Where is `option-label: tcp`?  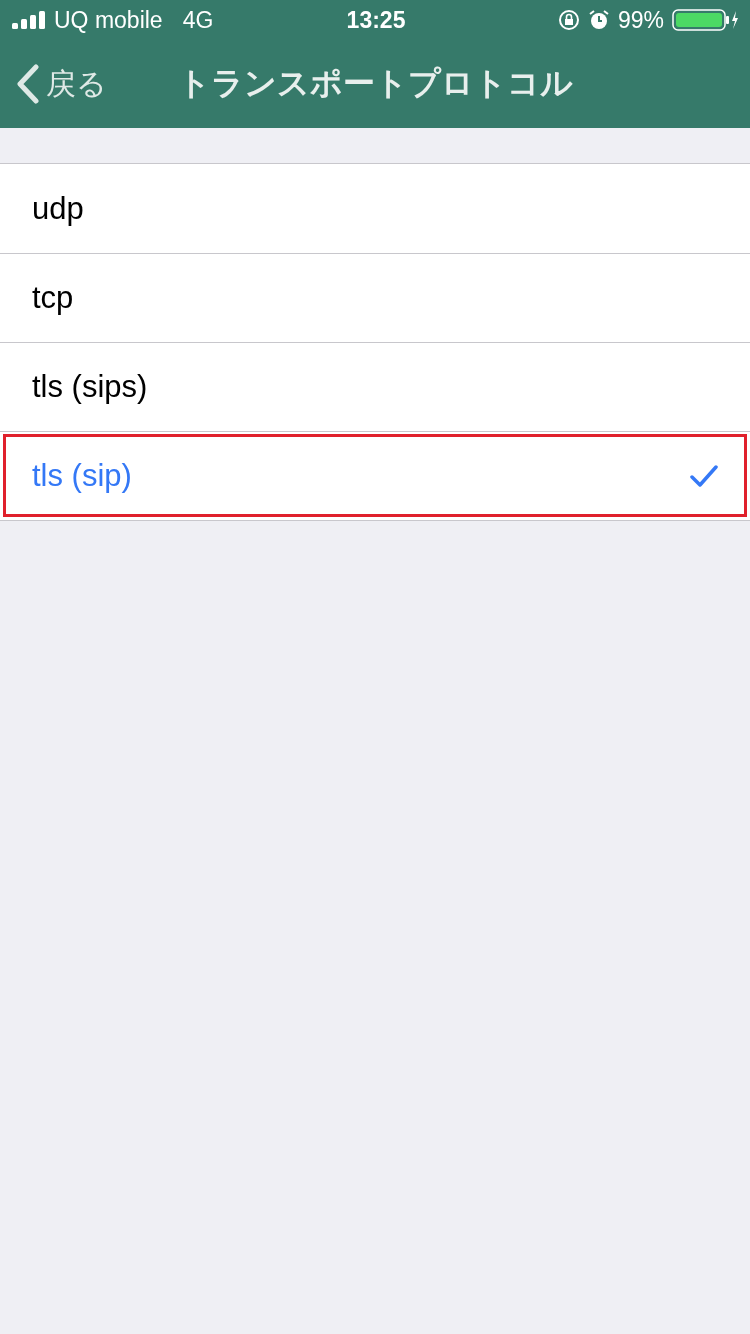 option-label: tcp is located at coordinates (53, 298).